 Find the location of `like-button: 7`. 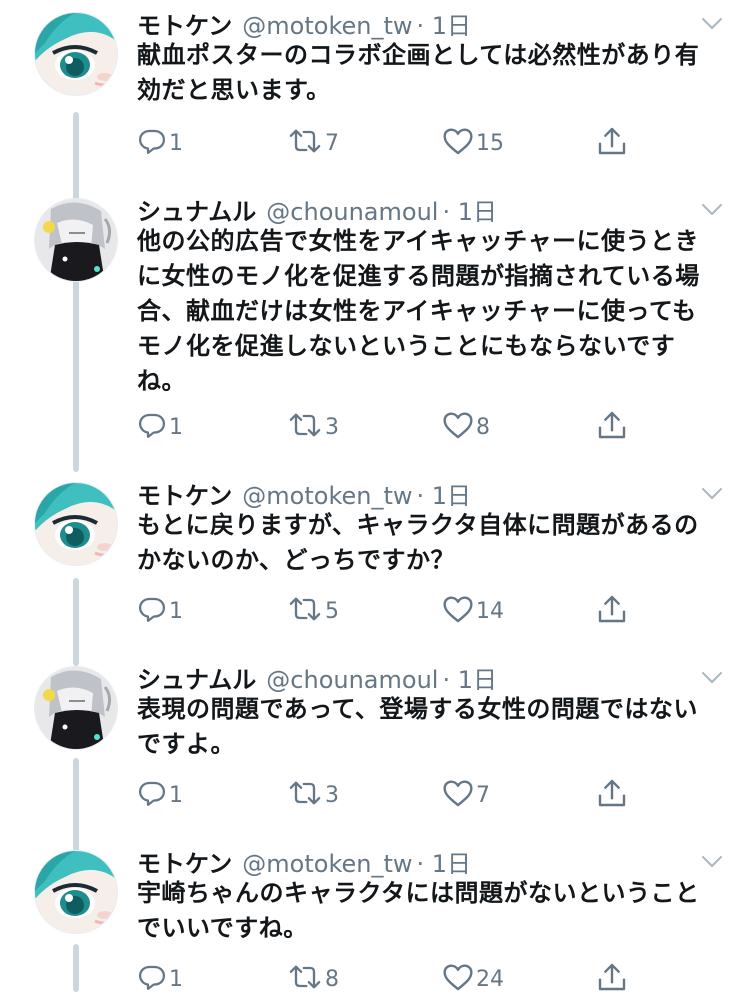

like-button: 7 is located at coordinates (466, 795).